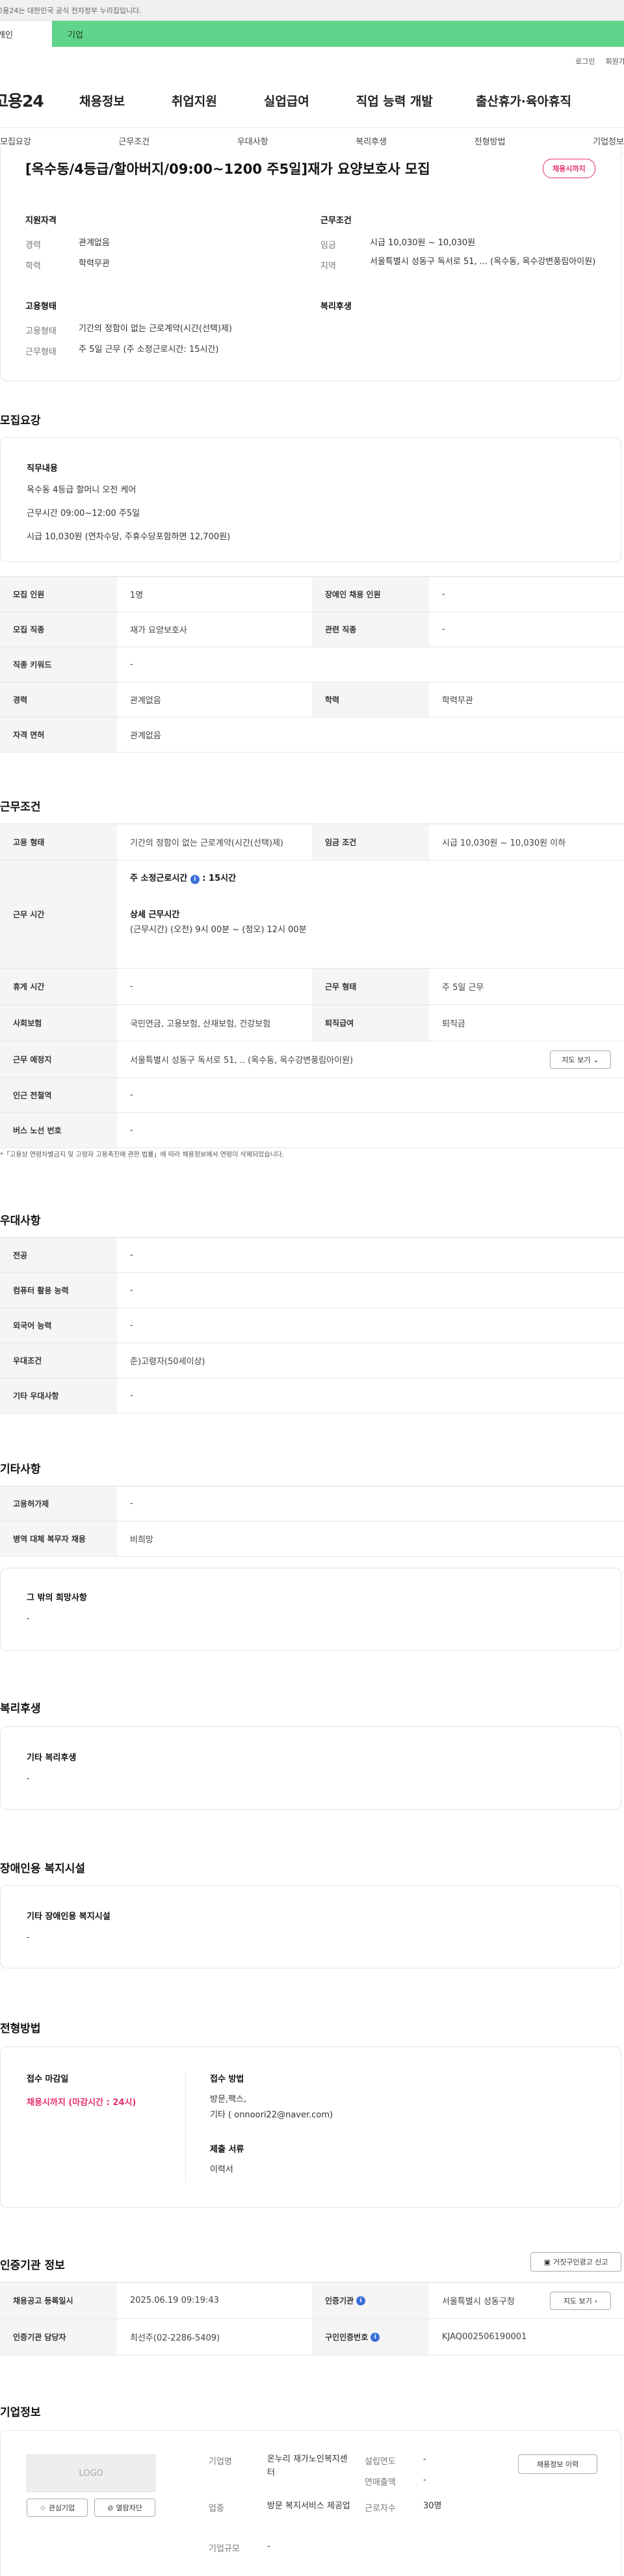 Image resolution: width=624 pixels, height=2576 pixels. I want to click on cell-header: 휴게 시간, so click(58, 986).